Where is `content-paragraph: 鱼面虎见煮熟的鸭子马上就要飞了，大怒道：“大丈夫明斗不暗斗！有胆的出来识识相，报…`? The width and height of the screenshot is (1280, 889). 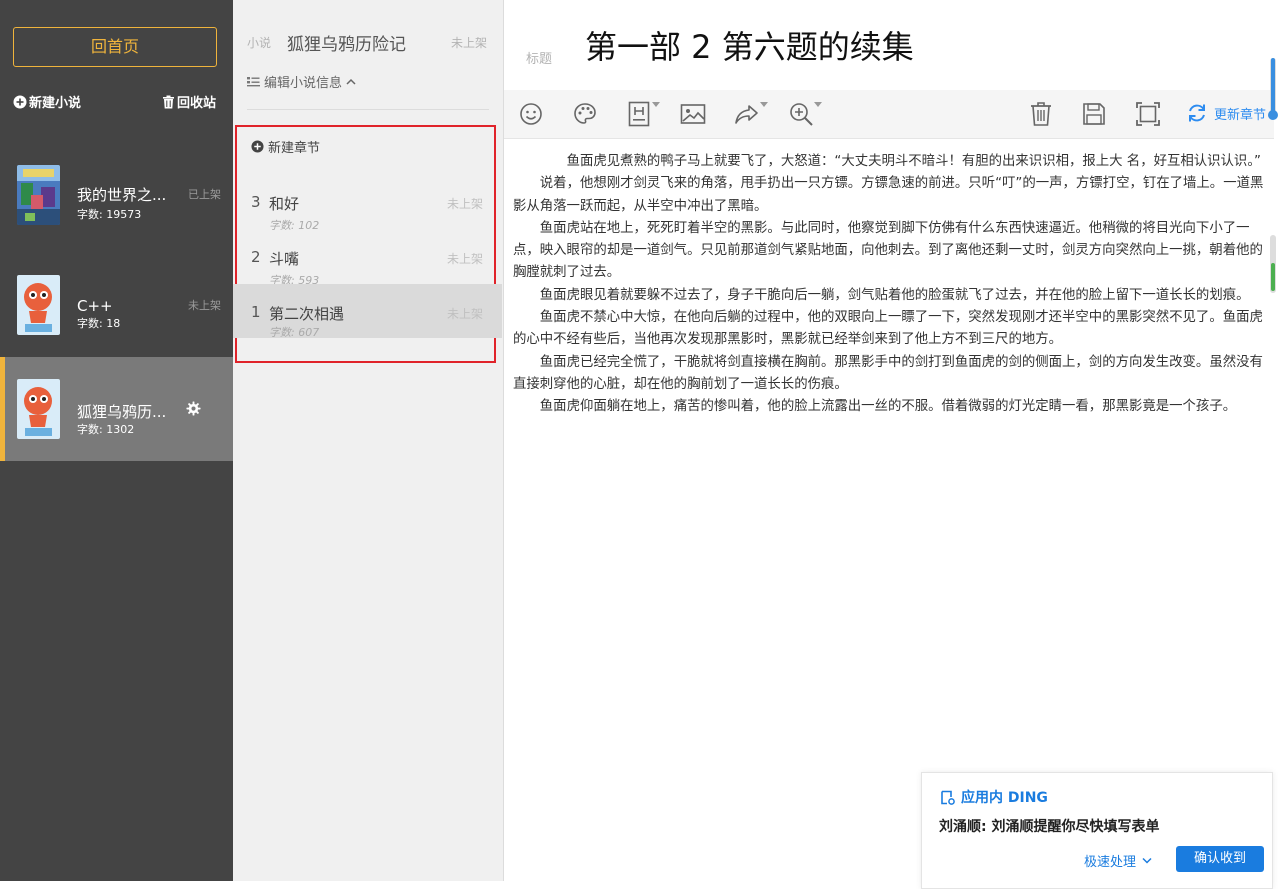 content-paragraph: 鱼面虎见煮熟的鸭子马上就要飞了，大怒道：“大丈夫明斗不暗斗！有胆的出来识识相，报… is located at coordinates (913, 161).